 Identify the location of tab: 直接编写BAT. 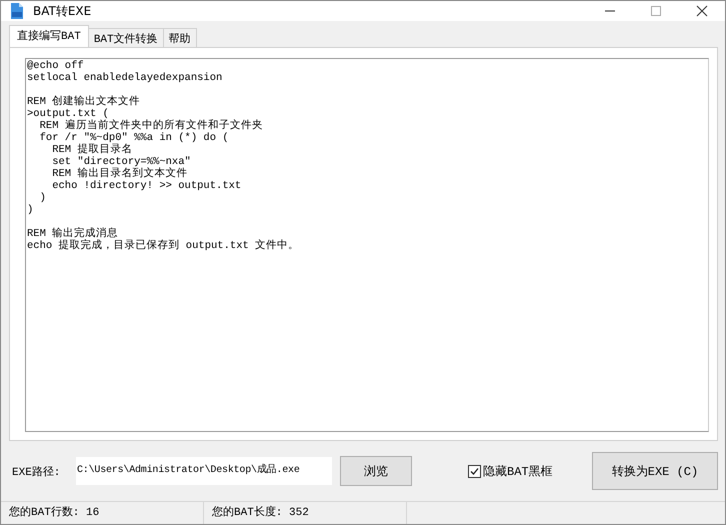
(49, 36).